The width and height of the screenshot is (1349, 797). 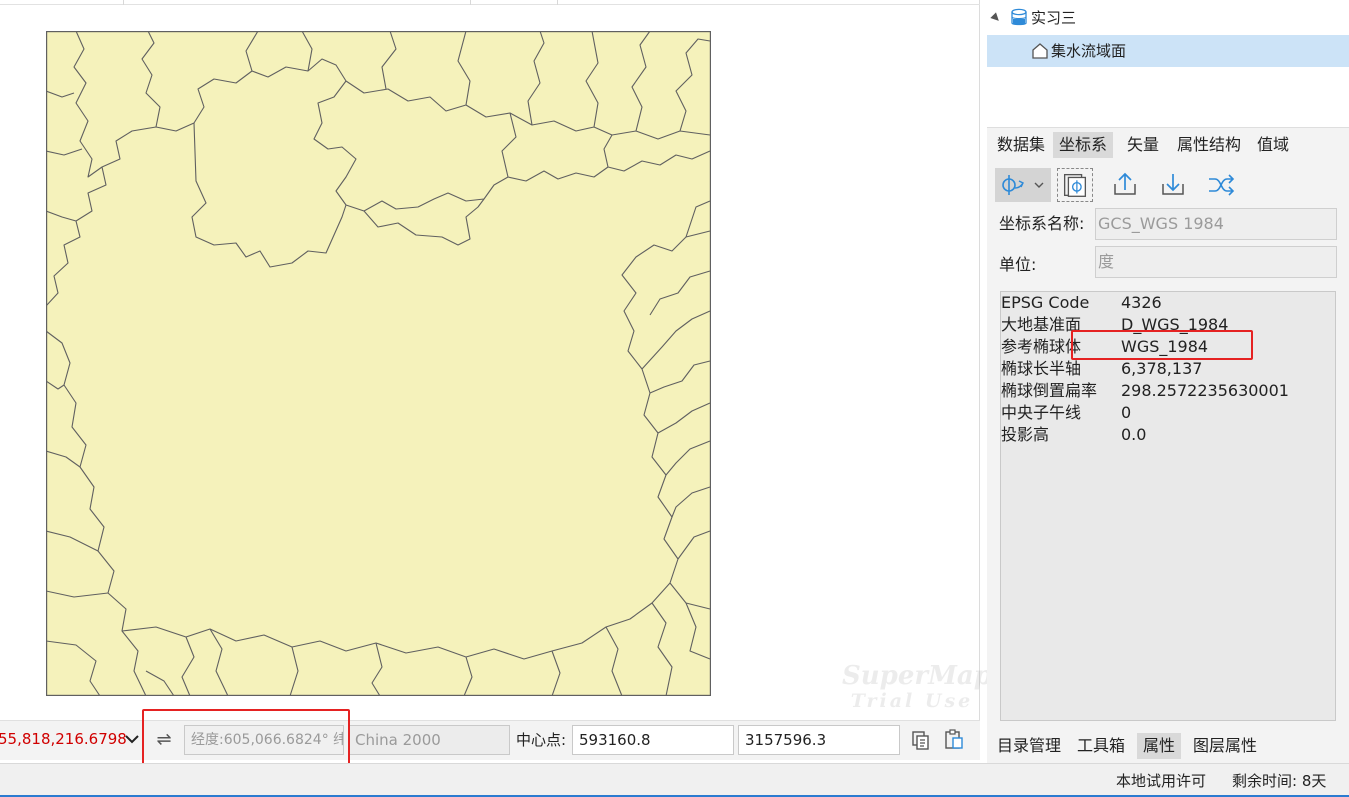 I want to click on workspace-tree: 实习三 集水流域面, so click(x=1168, y=64).